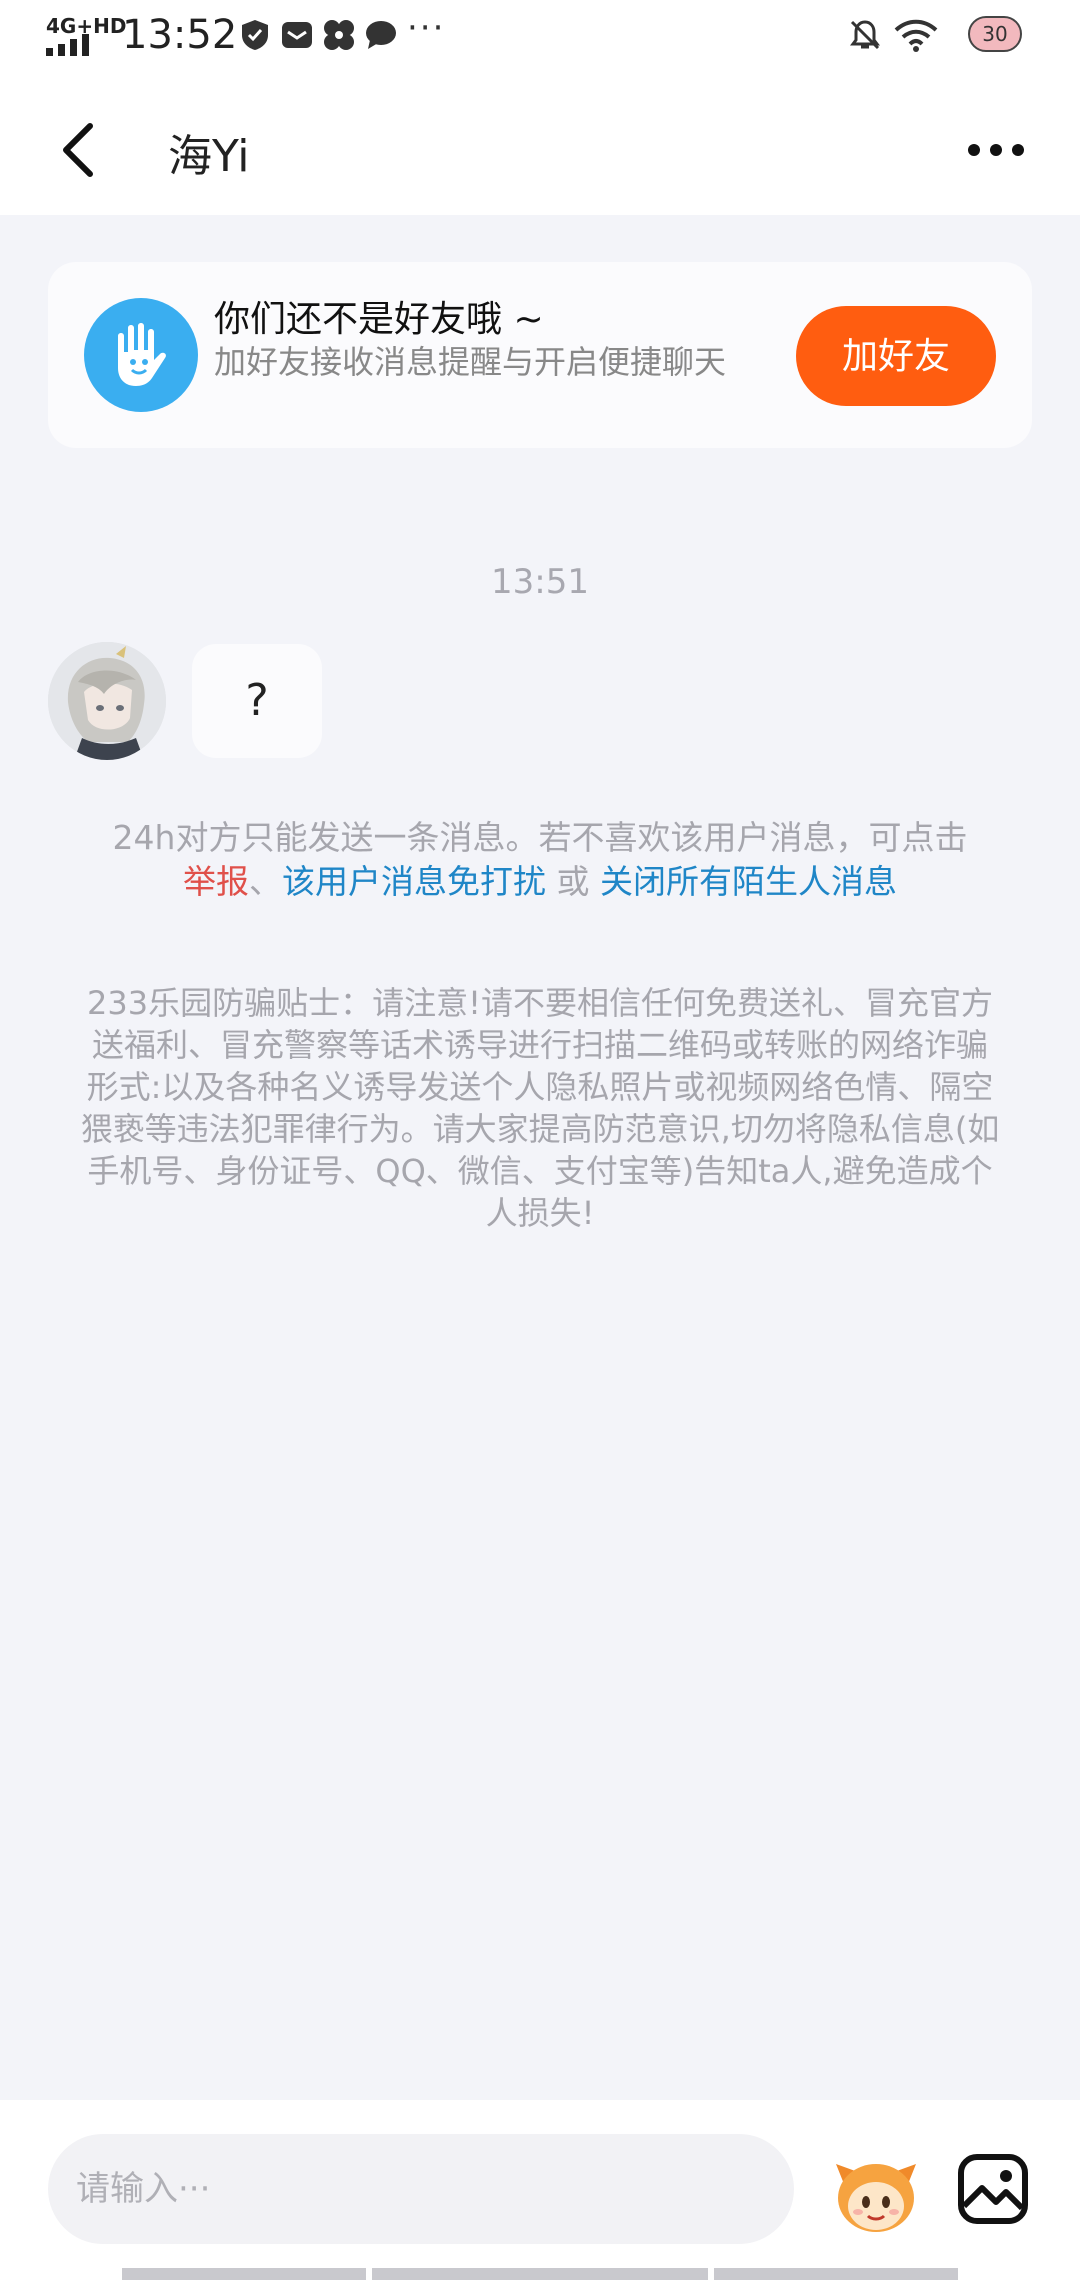  Describe the element at coordinates (540, 582) in the screenshot. I see `message-timestamp: 13:51` at that location.